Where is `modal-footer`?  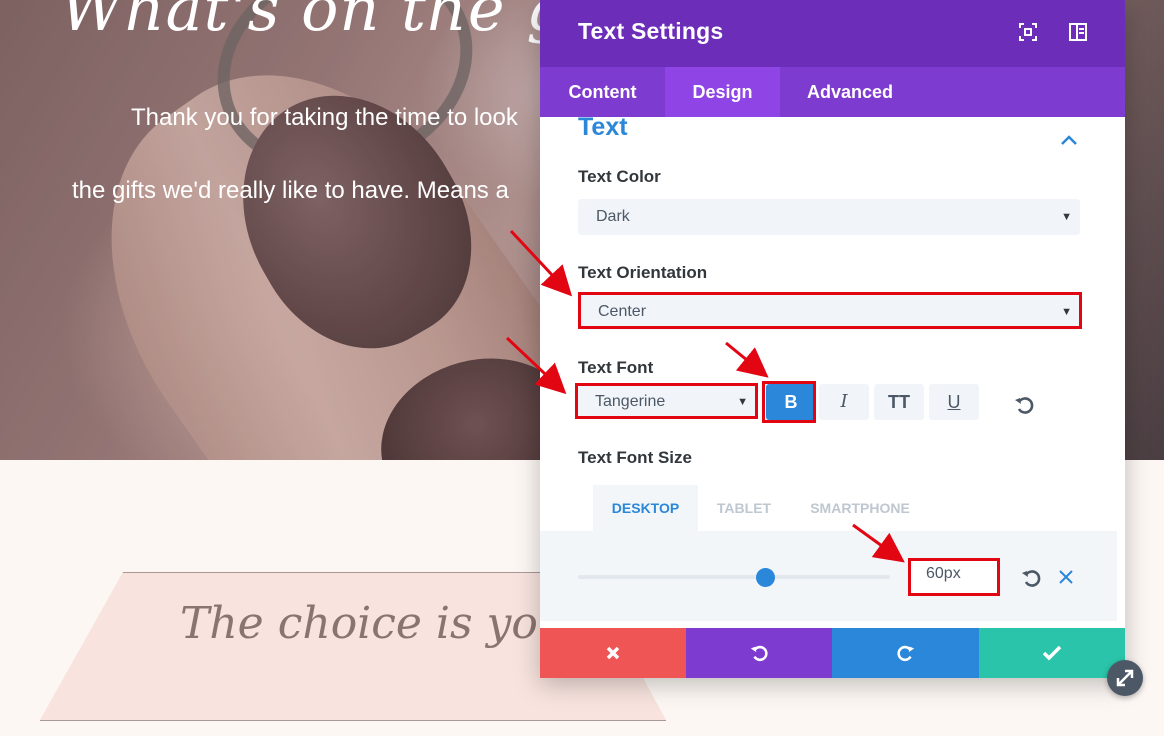 modal-footer is located at coordinates (832, 653).